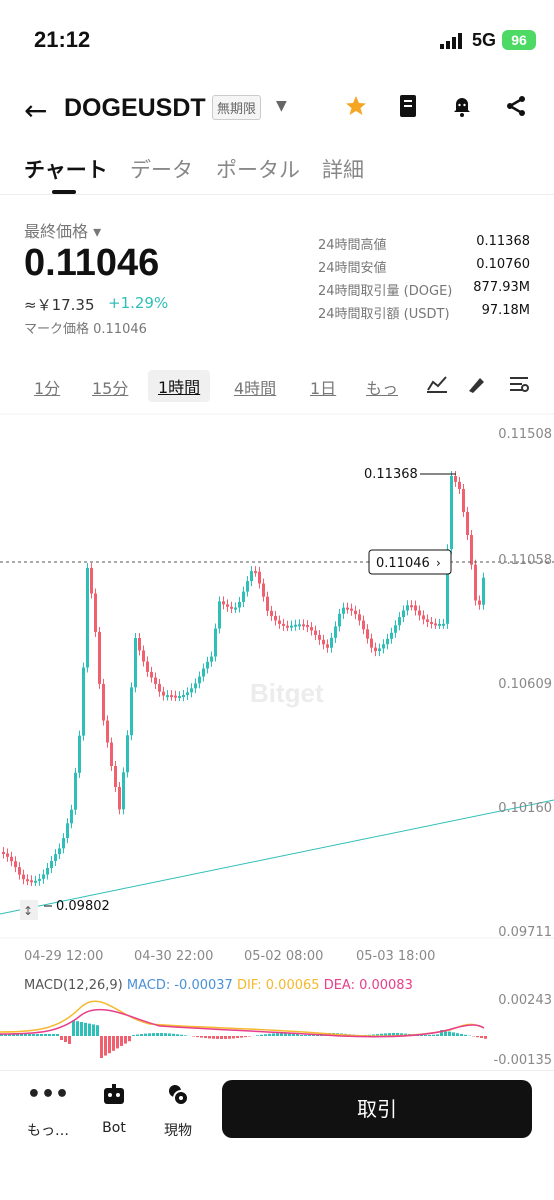 This screenshot has height=1200, width=554. What do you see at coordinates (408, 106) in the screenshot?
I see `notebook-icon` at bounding box center [408, 106].